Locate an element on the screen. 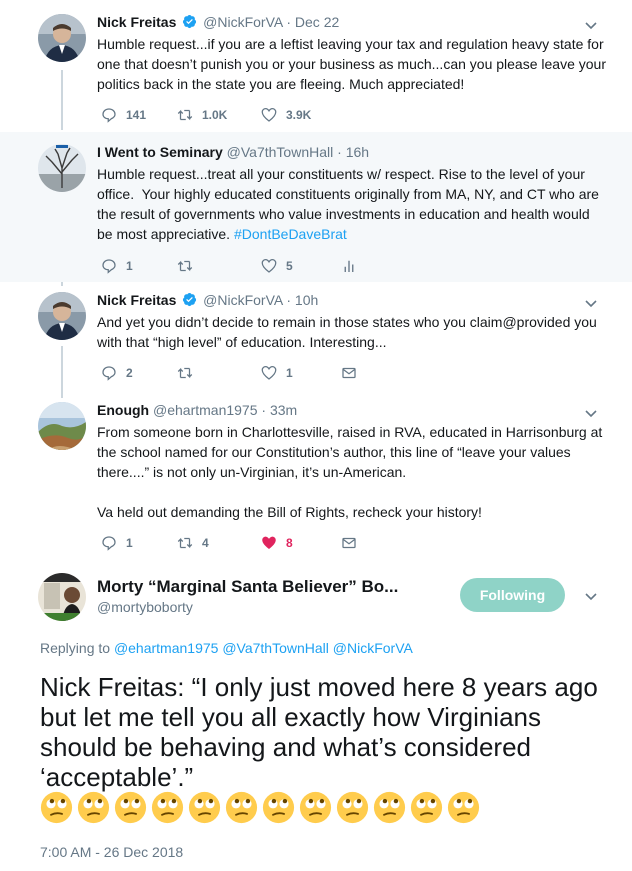 This screenshot has width=632, height=871. tweet-header: Nick Freitas @NickForVA · 10h is located at coordinates (339, 300).